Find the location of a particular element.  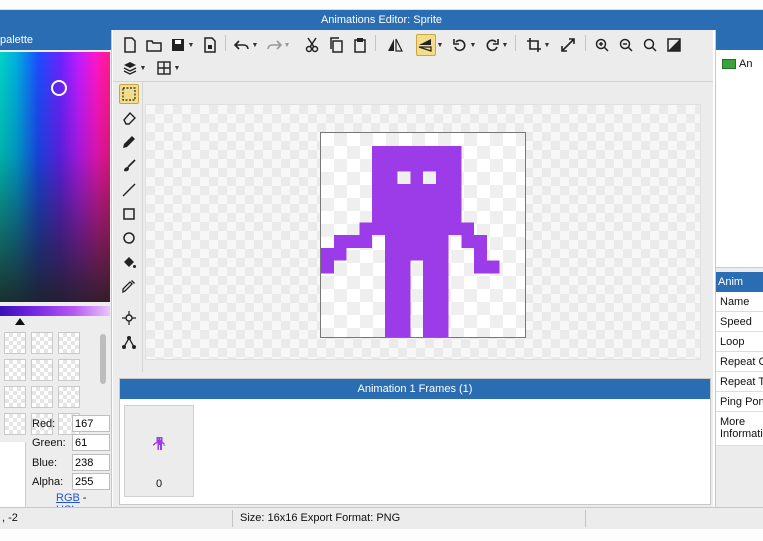

grid-icon is located at coordinates (164, 68).